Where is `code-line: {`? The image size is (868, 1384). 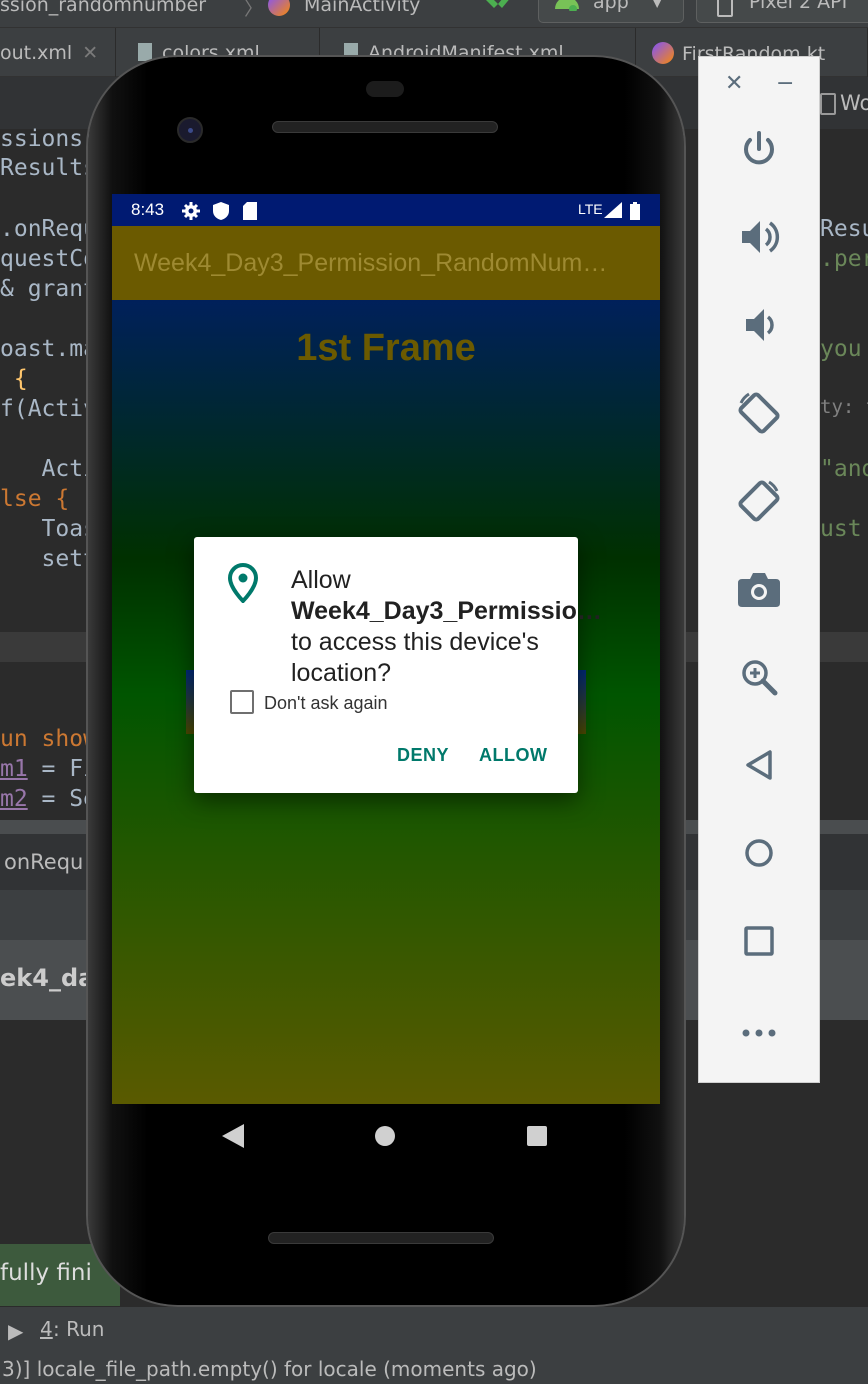
code-line: { is located at coordinates (14, 379).